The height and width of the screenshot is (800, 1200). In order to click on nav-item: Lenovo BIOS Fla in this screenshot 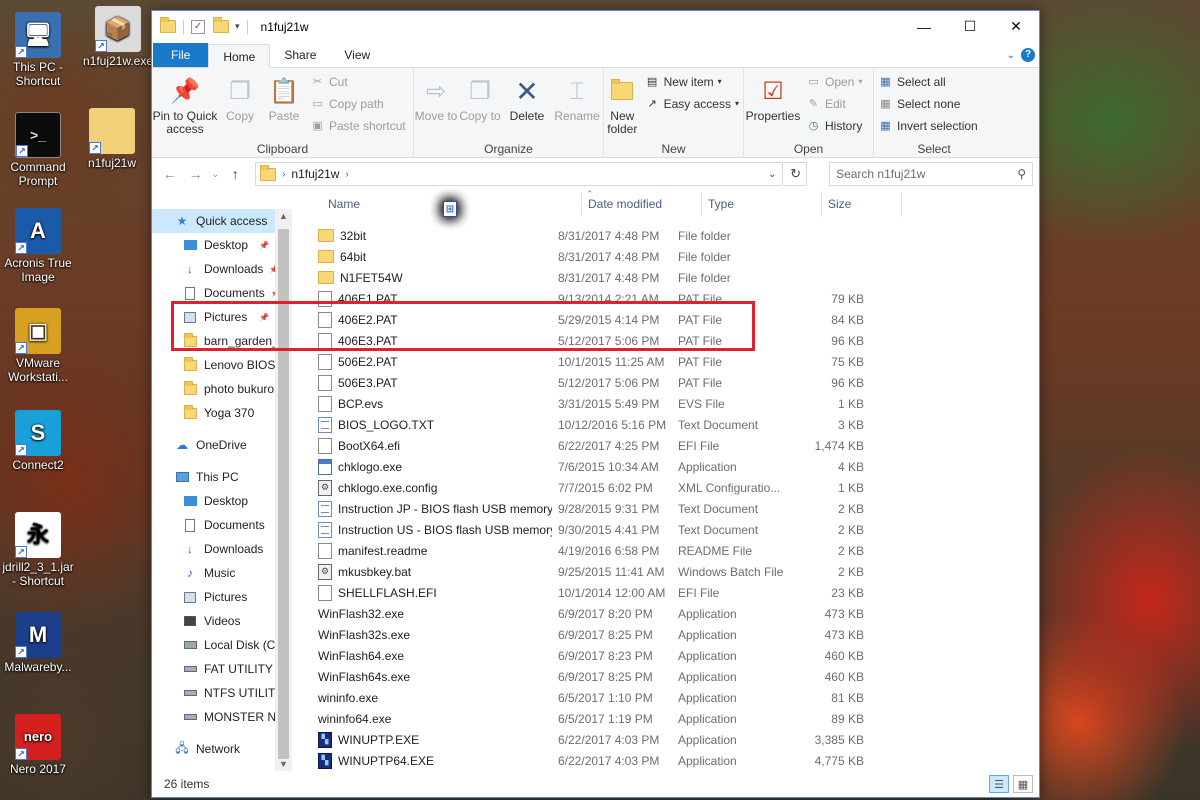, I will do `click(213, 365)`.